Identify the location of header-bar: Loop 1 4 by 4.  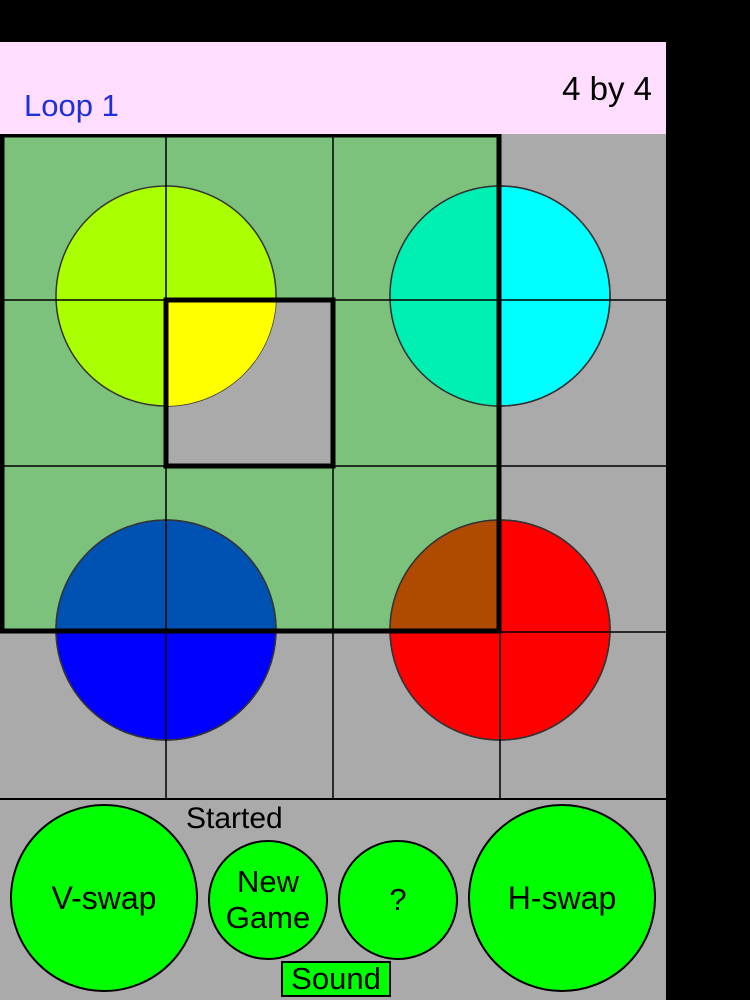
(333, 88).